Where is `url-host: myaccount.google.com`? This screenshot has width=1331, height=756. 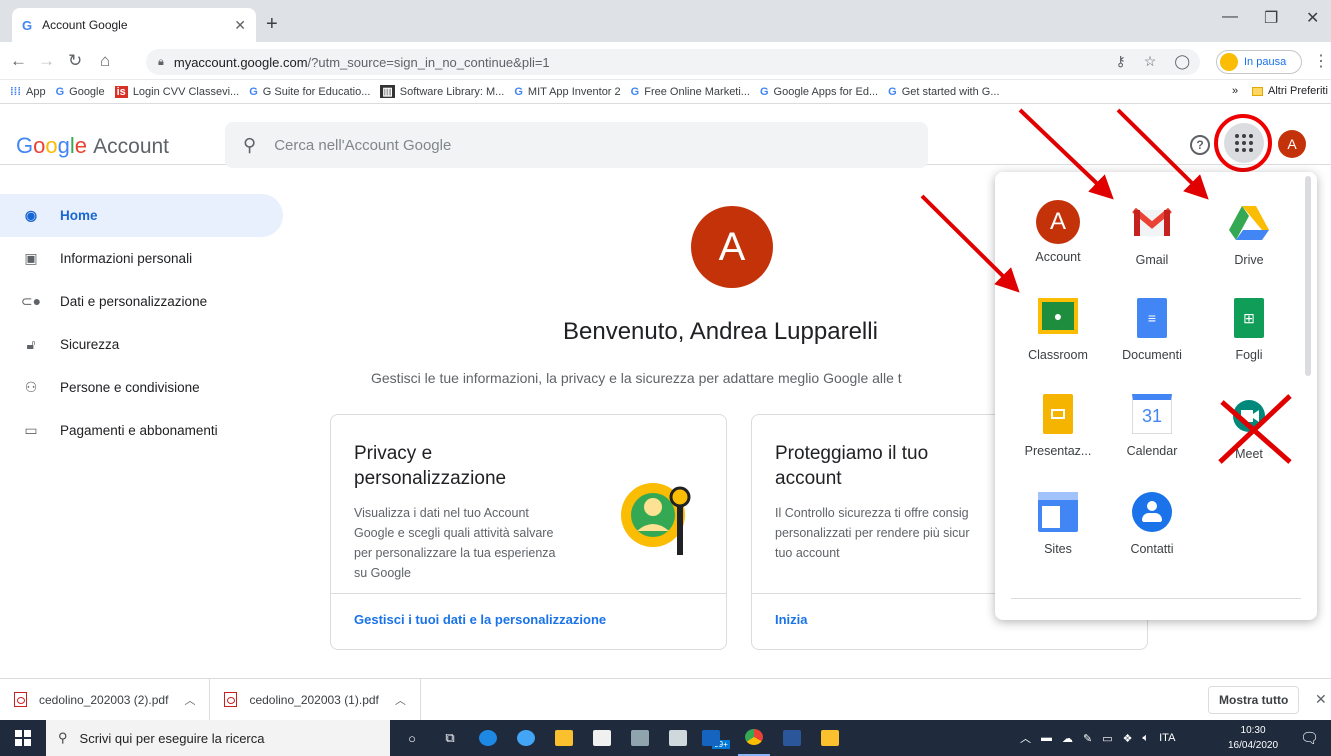 url-host: myaccount.google.com is located at coordinates (240, 62).